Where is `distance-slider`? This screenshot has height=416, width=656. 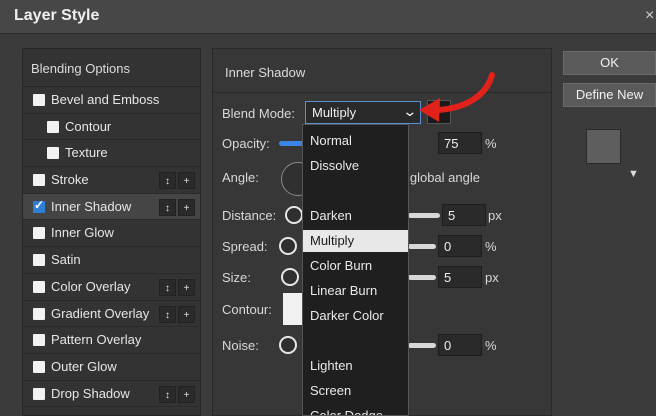 distance-slider is located at coordinates (424, 215).